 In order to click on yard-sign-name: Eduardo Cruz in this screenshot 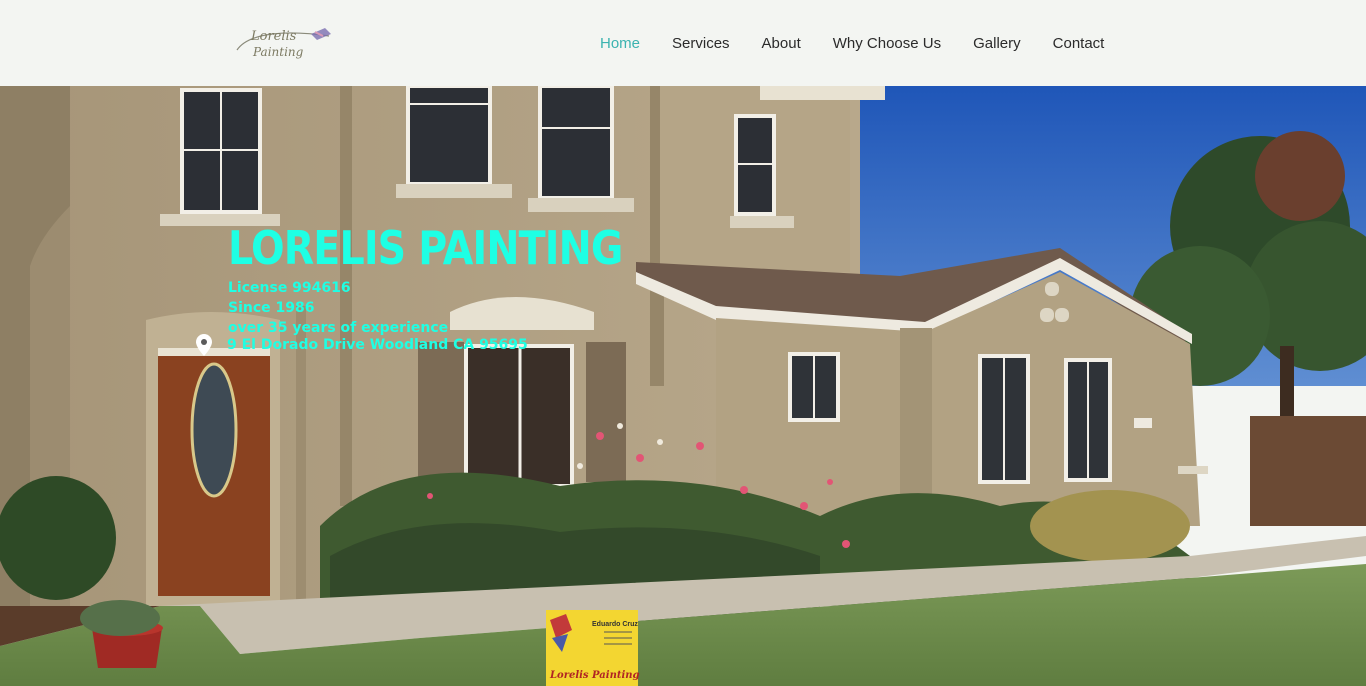, I will do `click(615, 624)`.